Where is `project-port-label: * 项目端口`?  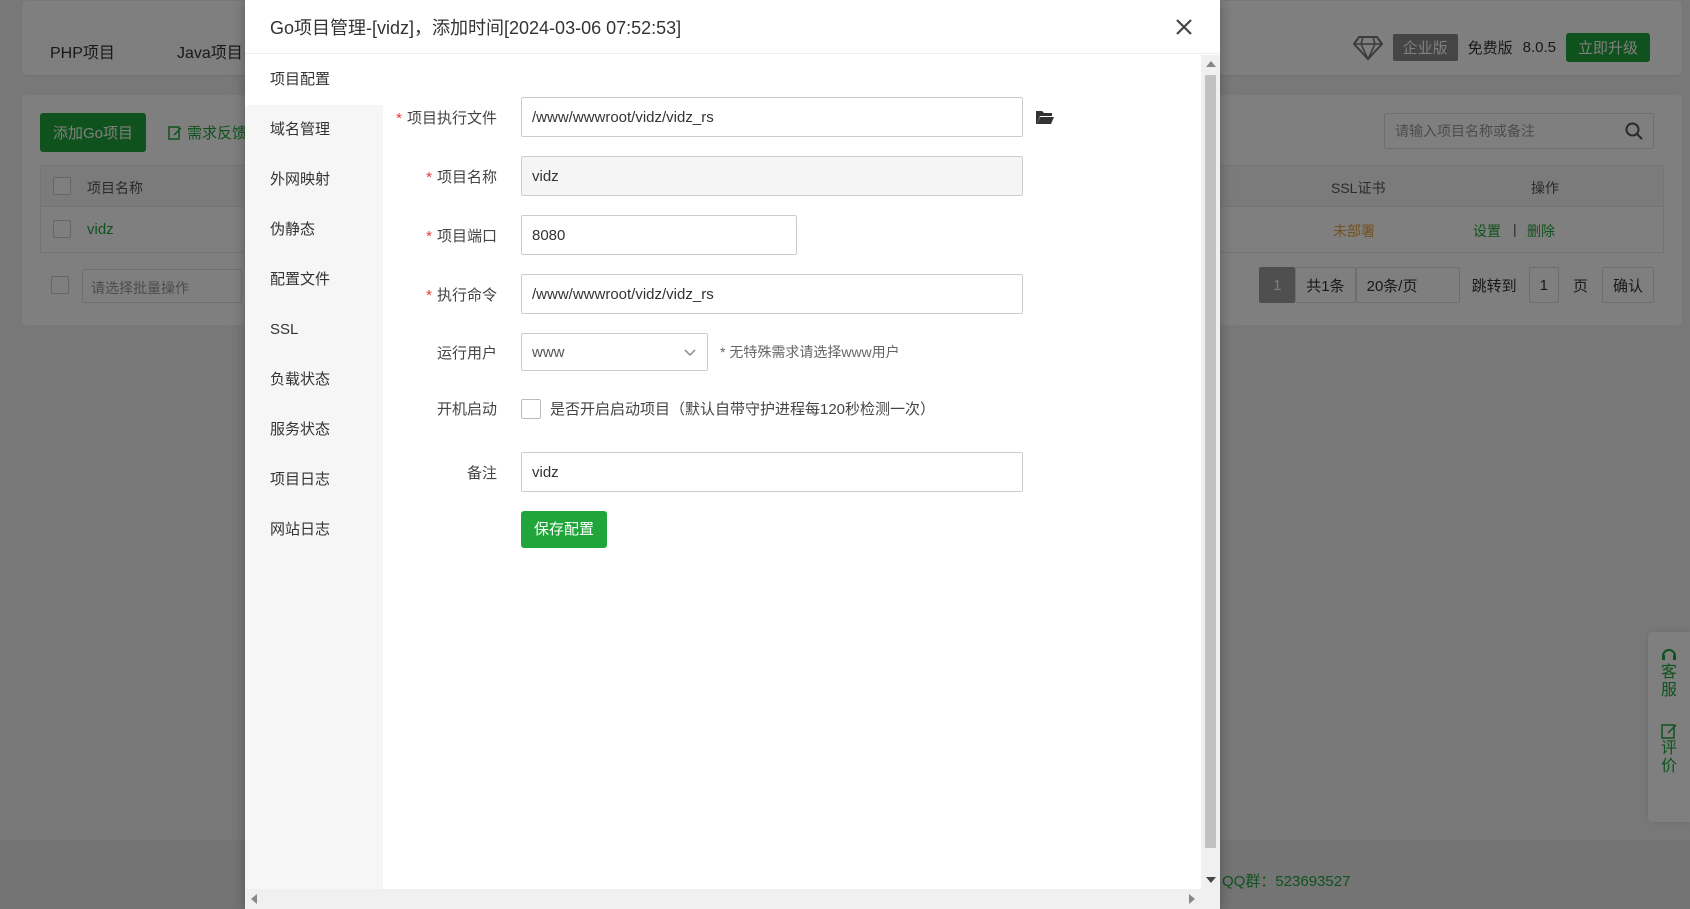
project-port-label: * 项目端口 is located at coordinates (461, 236).